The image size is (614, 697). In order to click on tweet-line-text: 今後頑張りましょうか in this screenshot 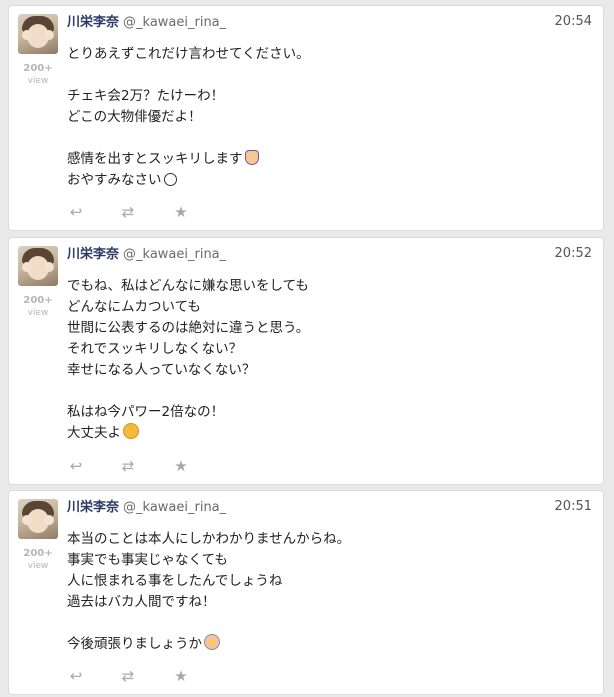, I will do `click(134, 644)`.